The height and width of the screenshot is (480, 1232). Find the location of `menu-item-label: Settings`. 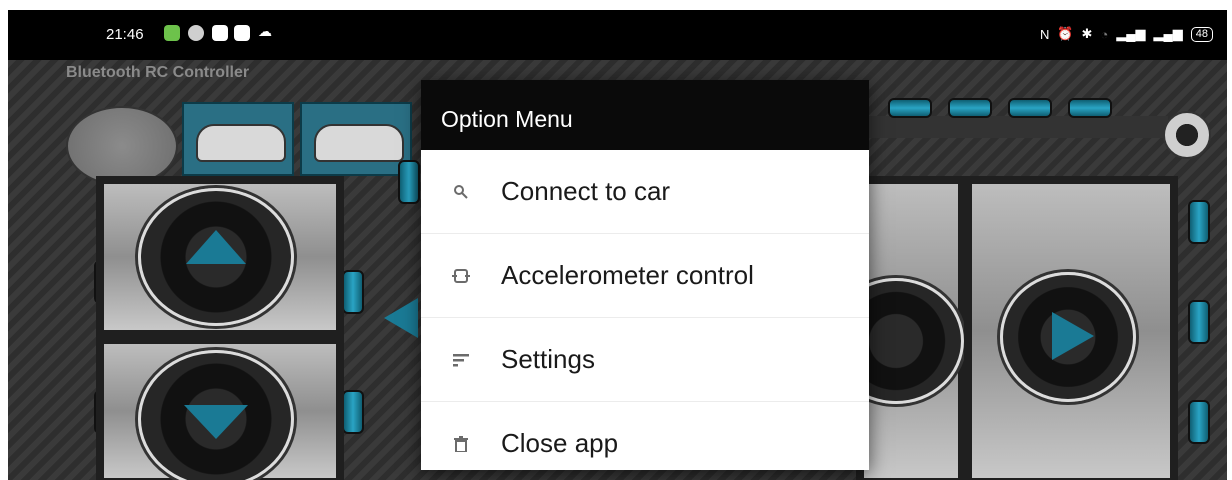

menu-item-label: Settings is located at coordinates (548, 359).